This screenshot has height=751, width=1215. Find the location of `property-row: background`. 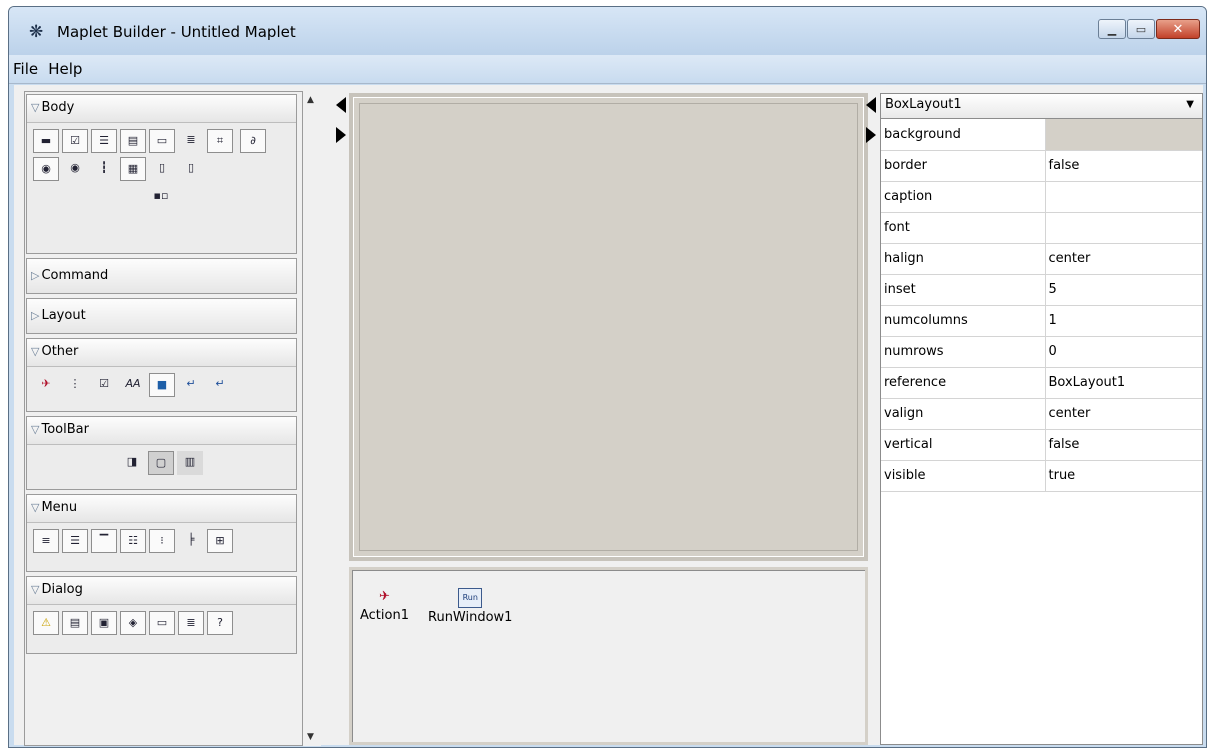

property-row: background is located at coordinates (1041, 135).